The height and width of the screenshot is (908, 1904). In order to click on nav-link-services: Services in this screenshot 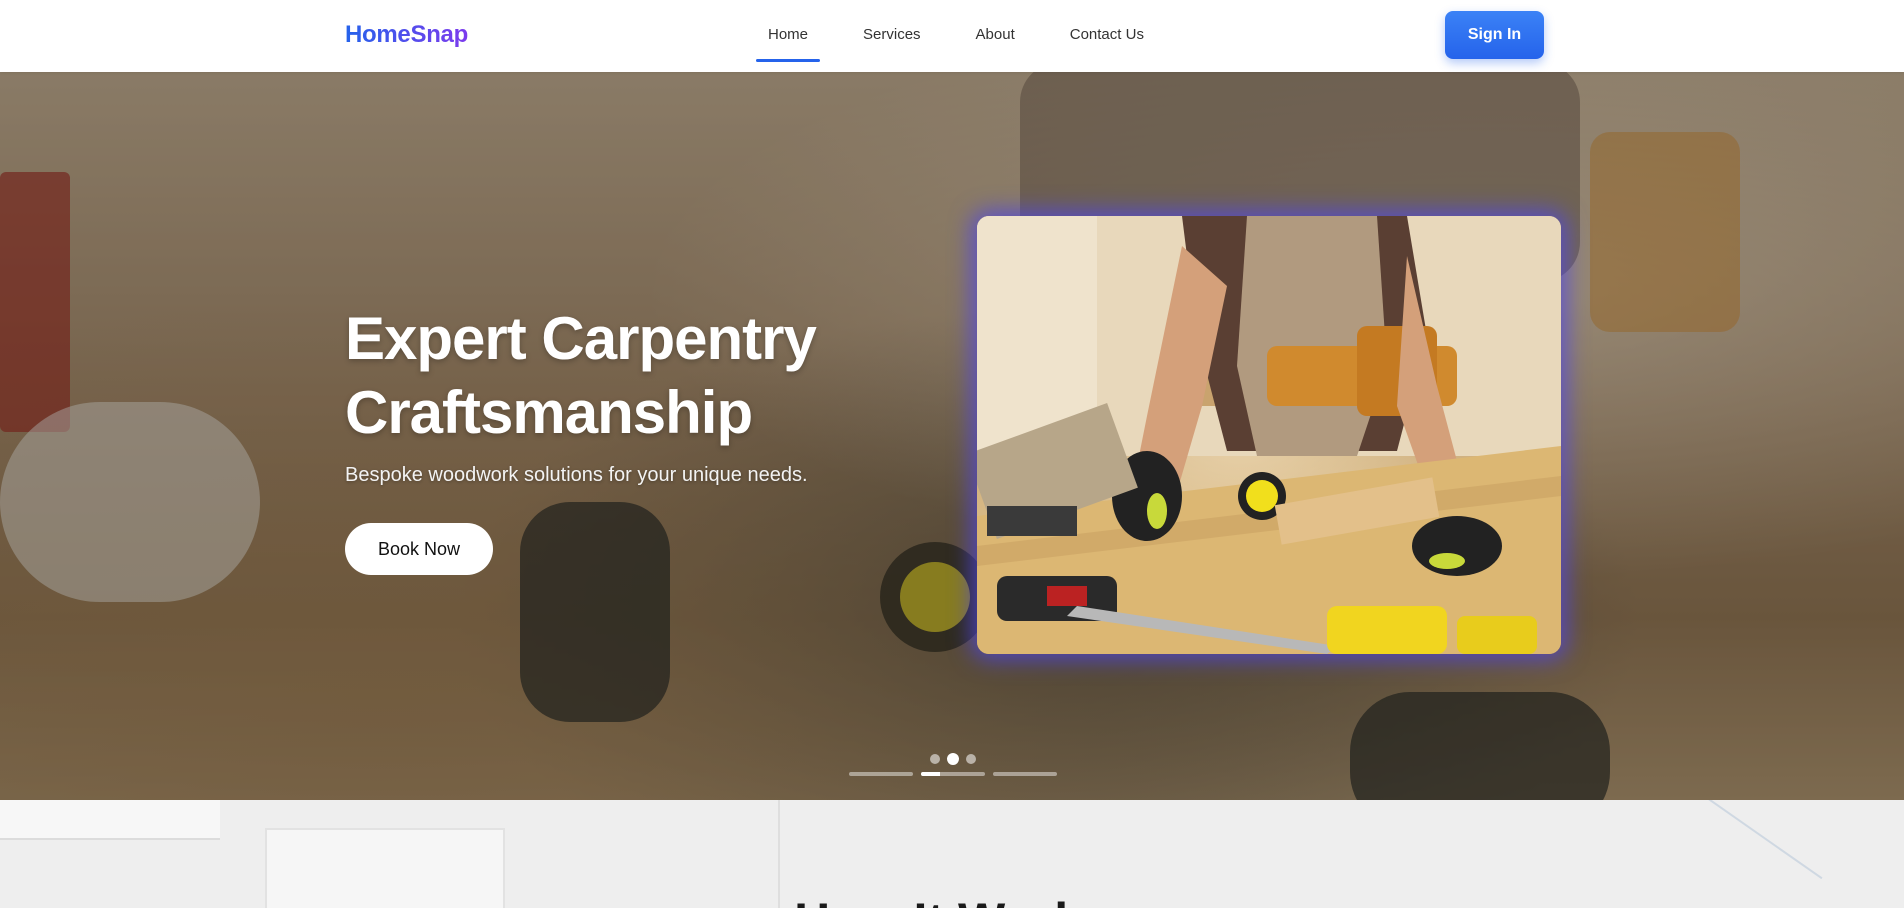, I will do `click(892, 36)`.